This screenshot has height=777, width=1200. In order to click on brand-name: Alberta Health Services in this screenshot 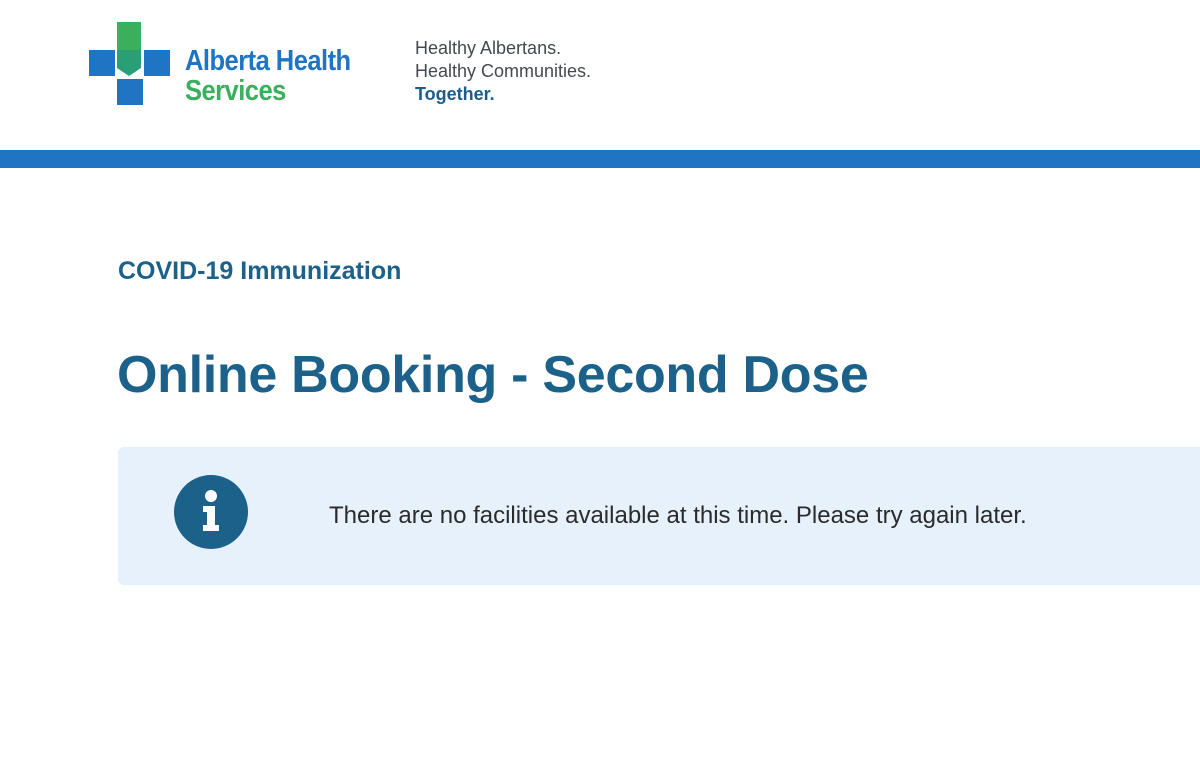, I will do `click(268, 76)`.